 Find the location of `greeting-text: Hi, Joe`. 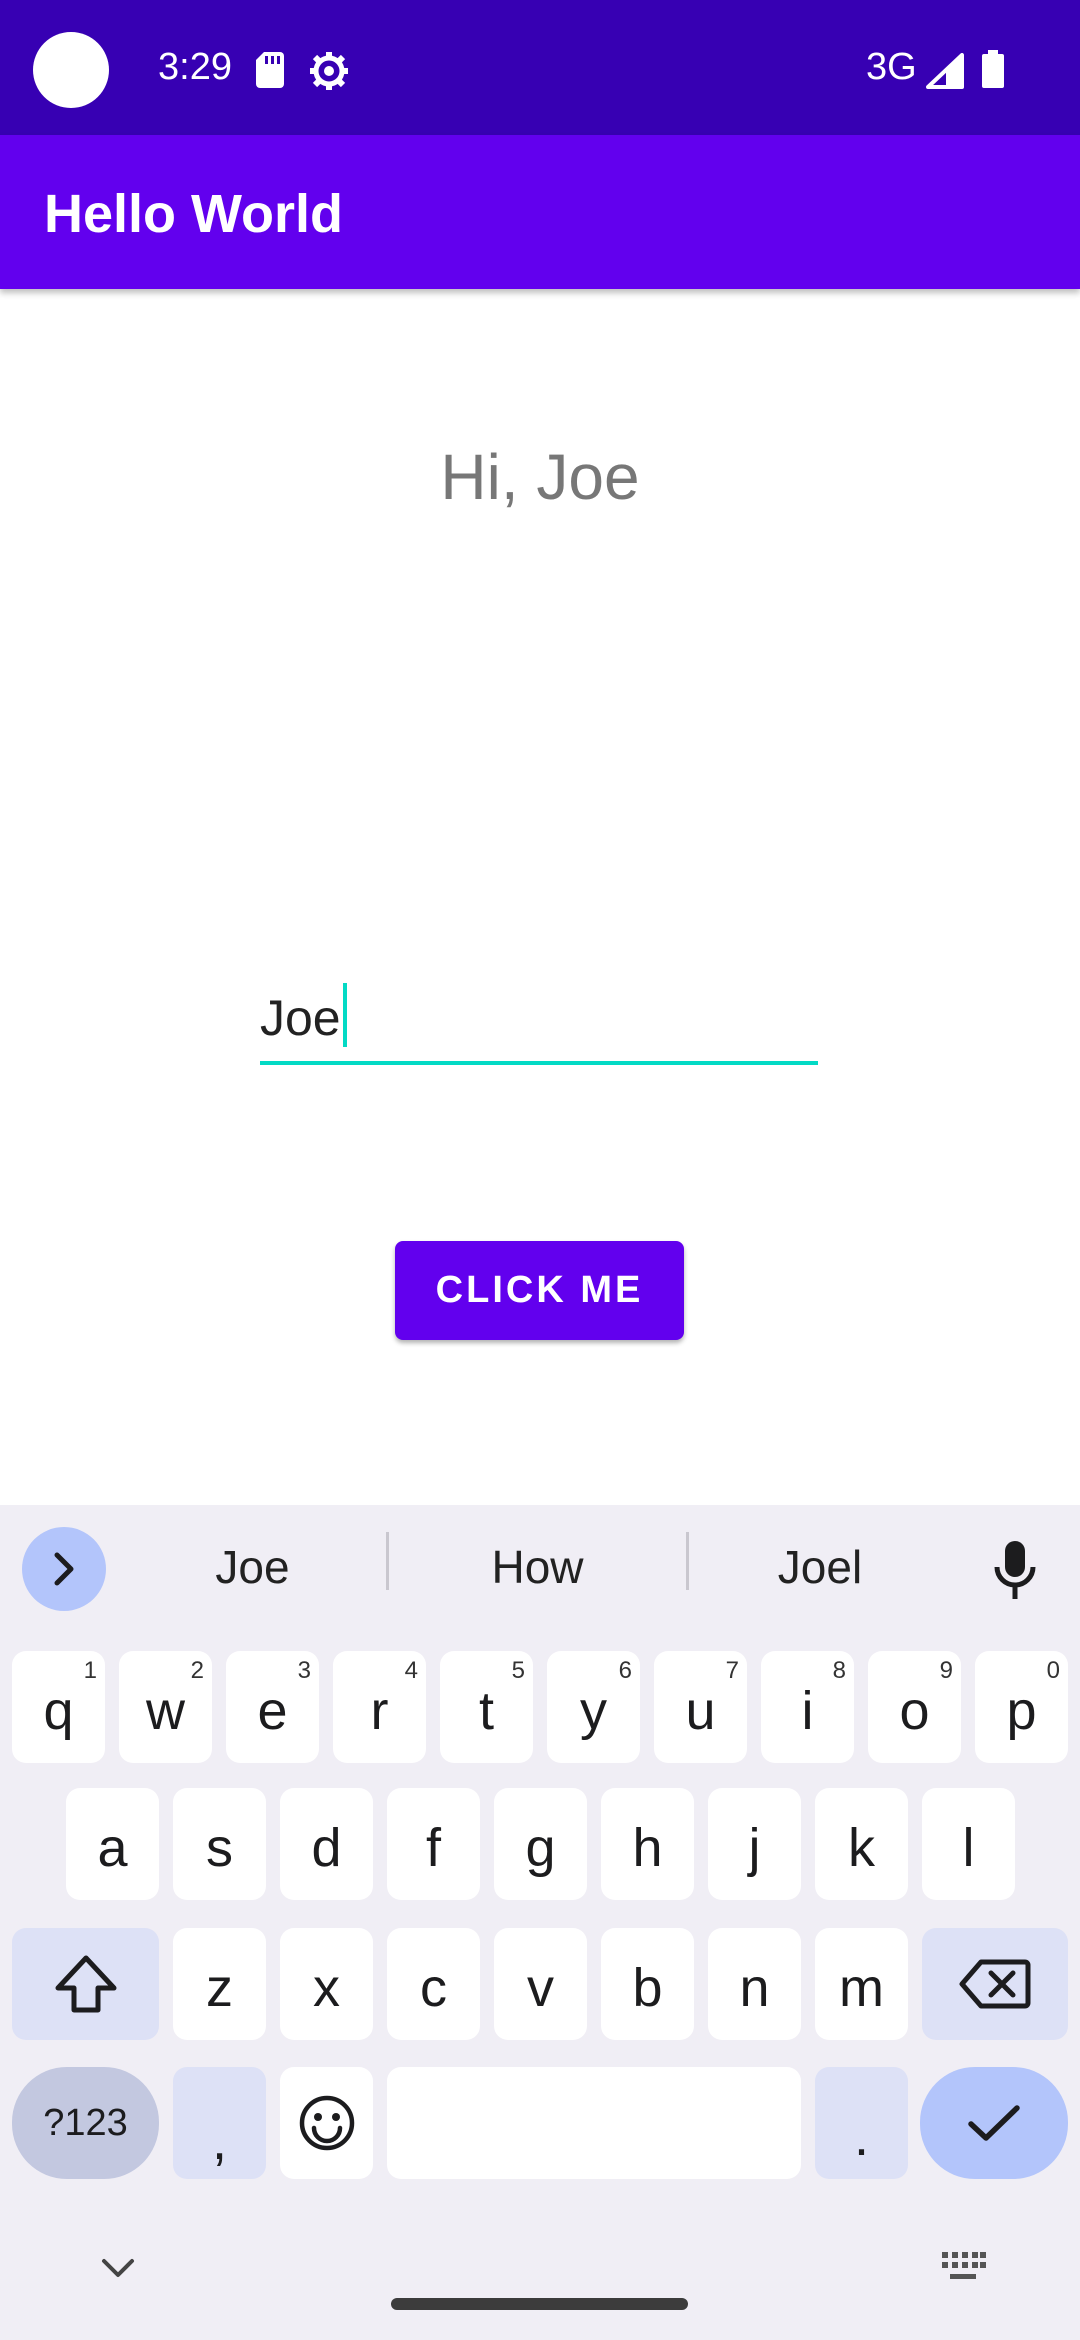

greeting-text: Hi, Joe is located at coordinates (540, 477).